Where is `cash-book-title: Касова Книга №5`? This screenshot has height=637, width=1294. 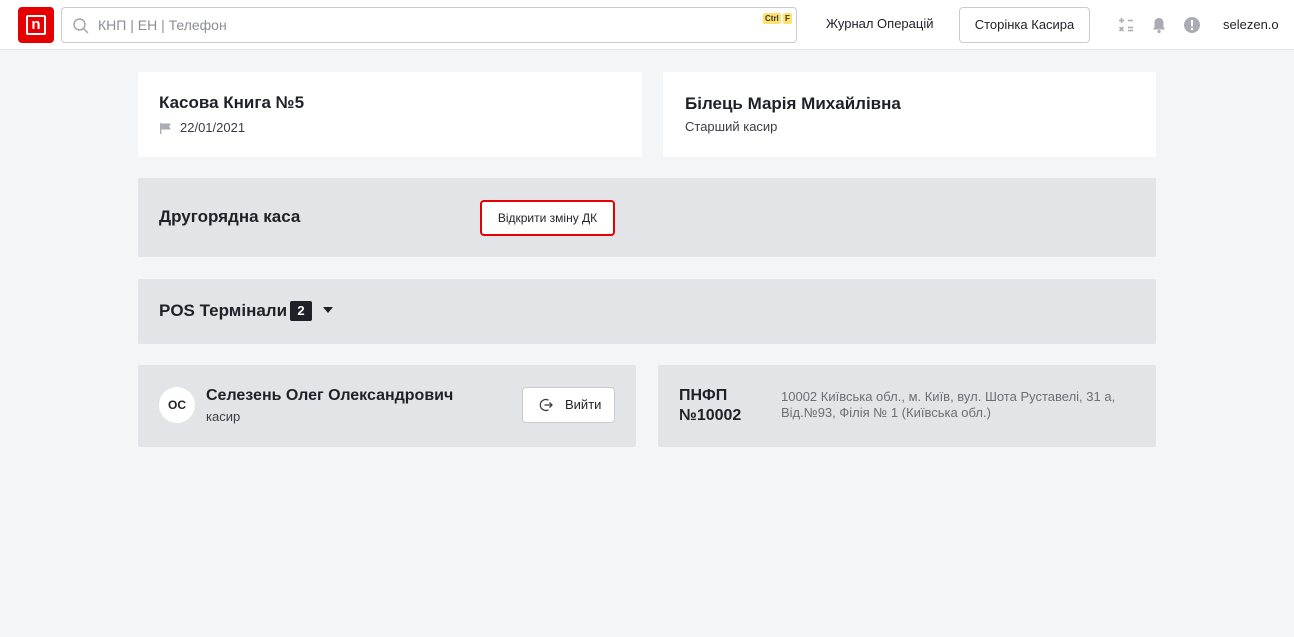 cash-book-title: Касова Книга №5 is located at coordinates (232, 102).